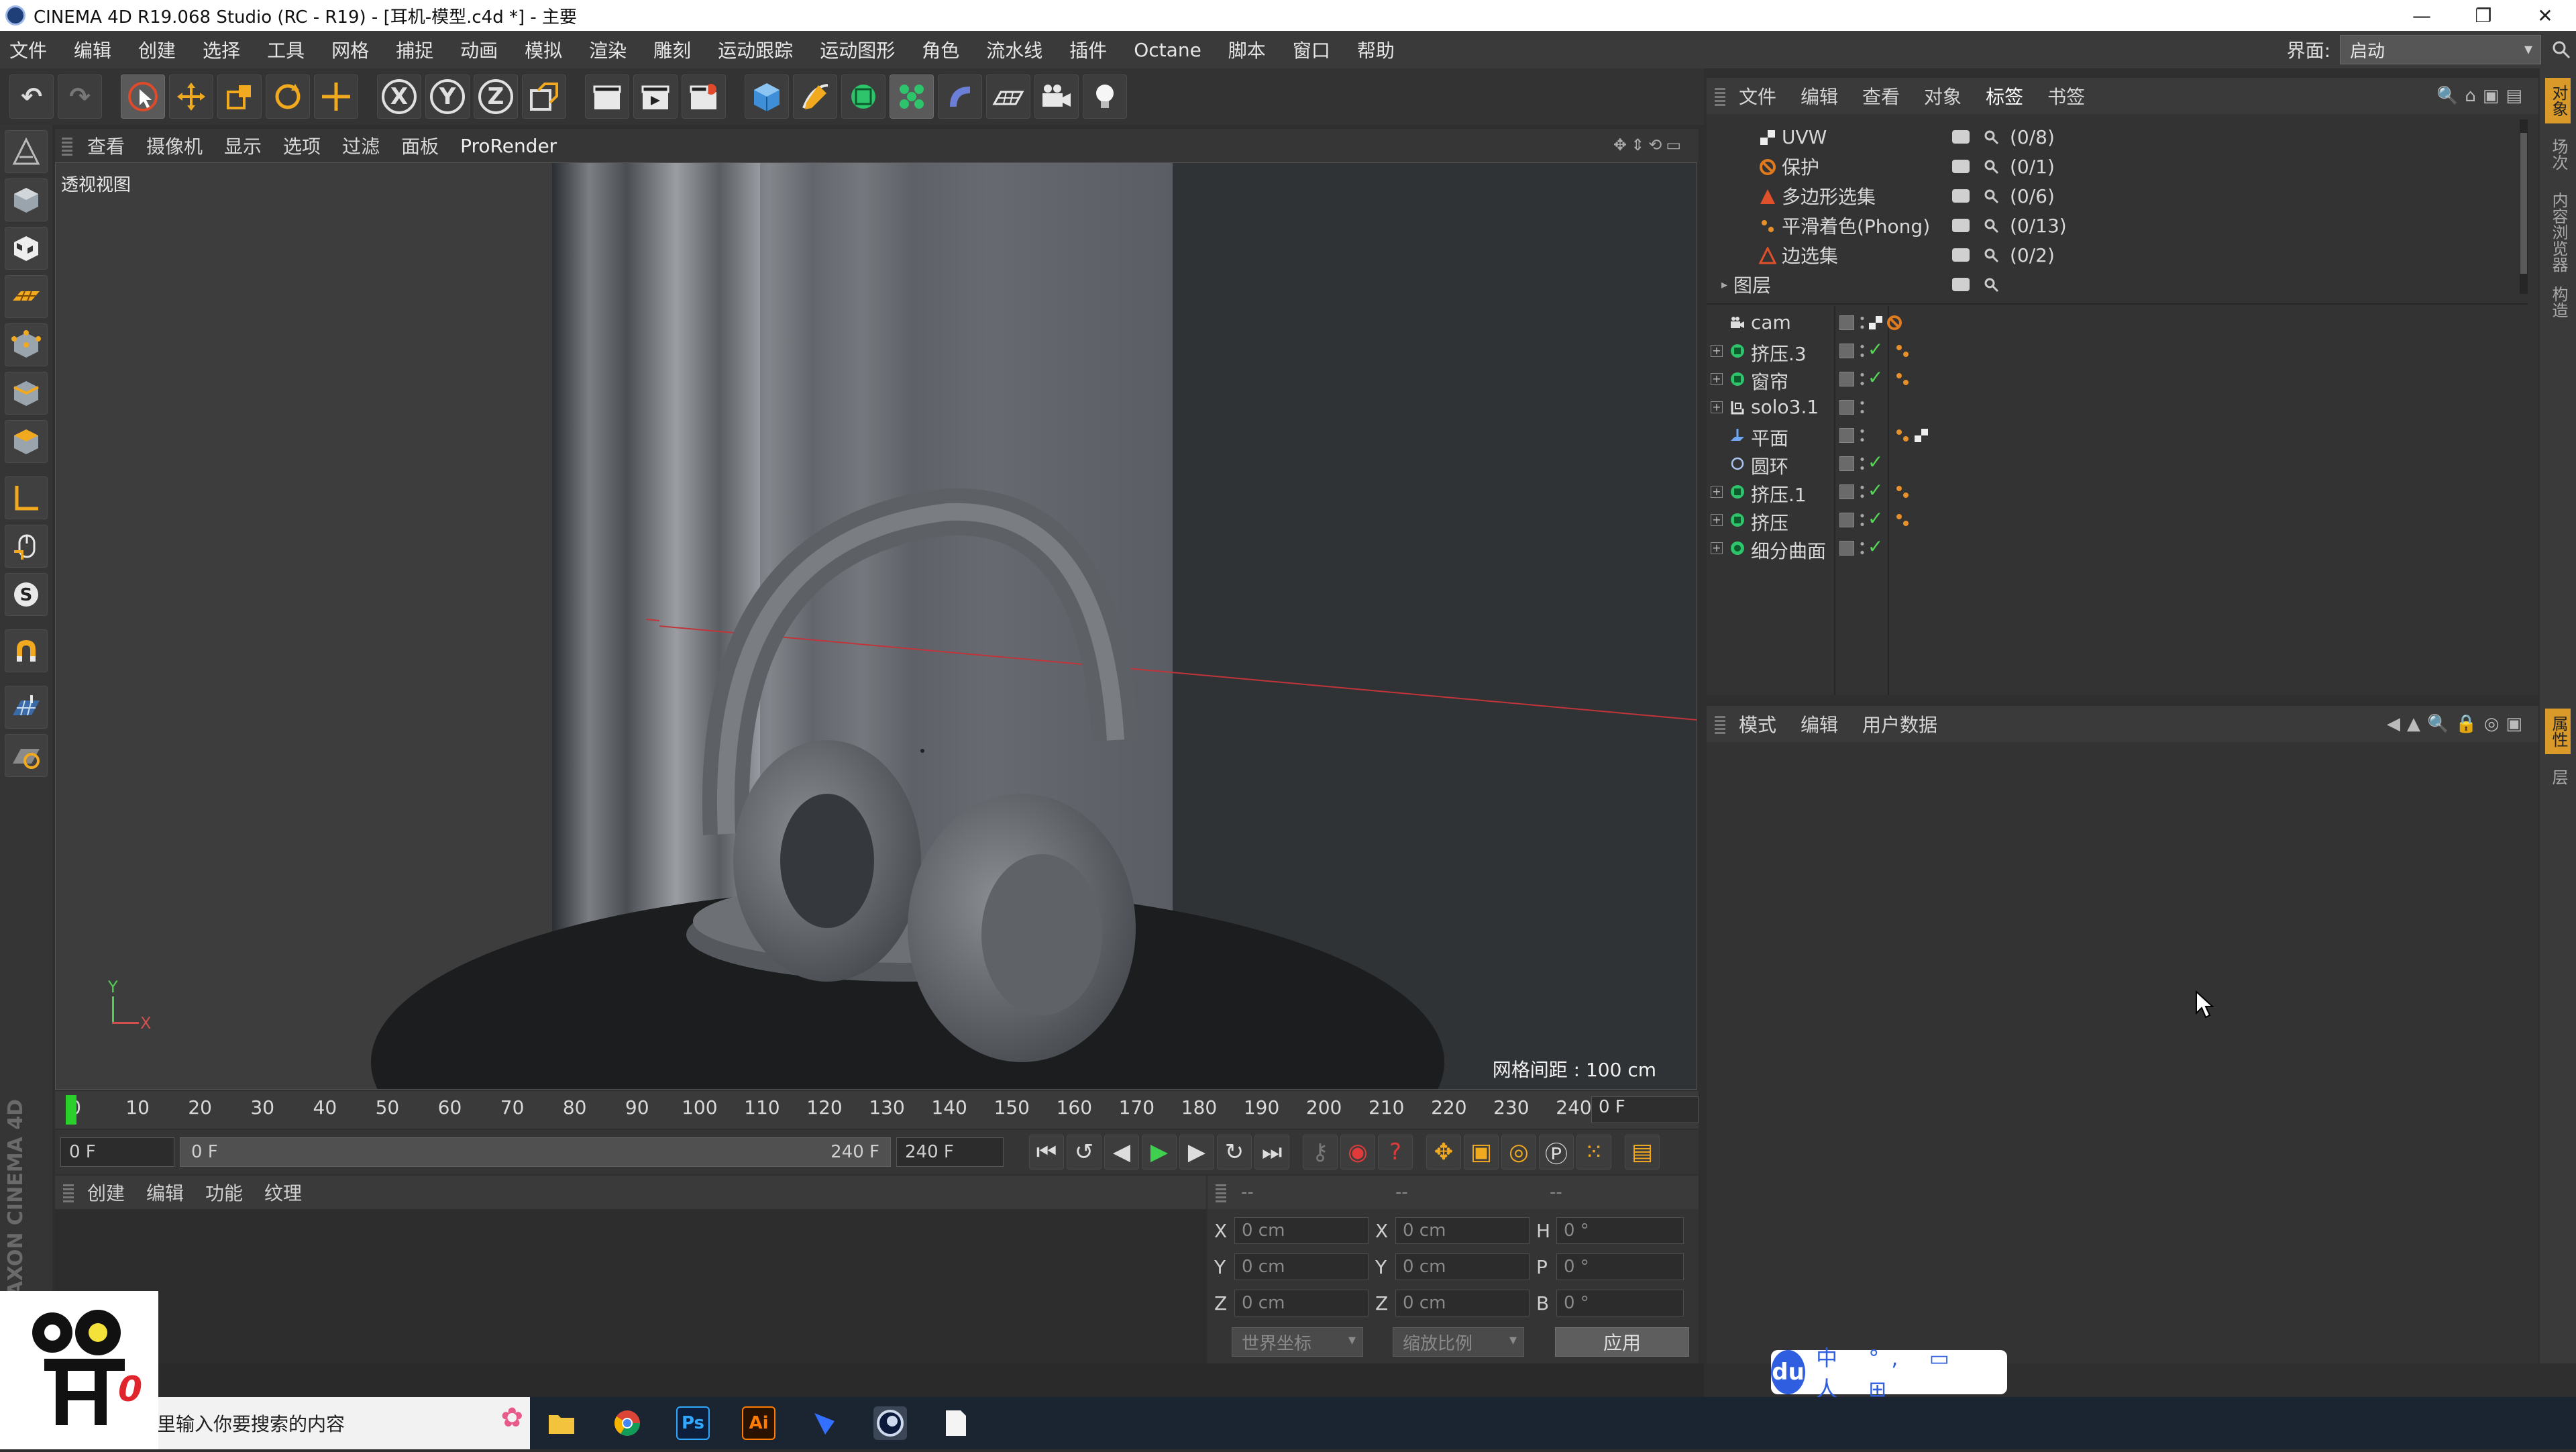 This screenshot has width=2576, height=1452. What do you see at coordinates (890, 1423) in the screenshot?
I see `cinema4d-taskbar-icon` at bounding box center [890, 1423].